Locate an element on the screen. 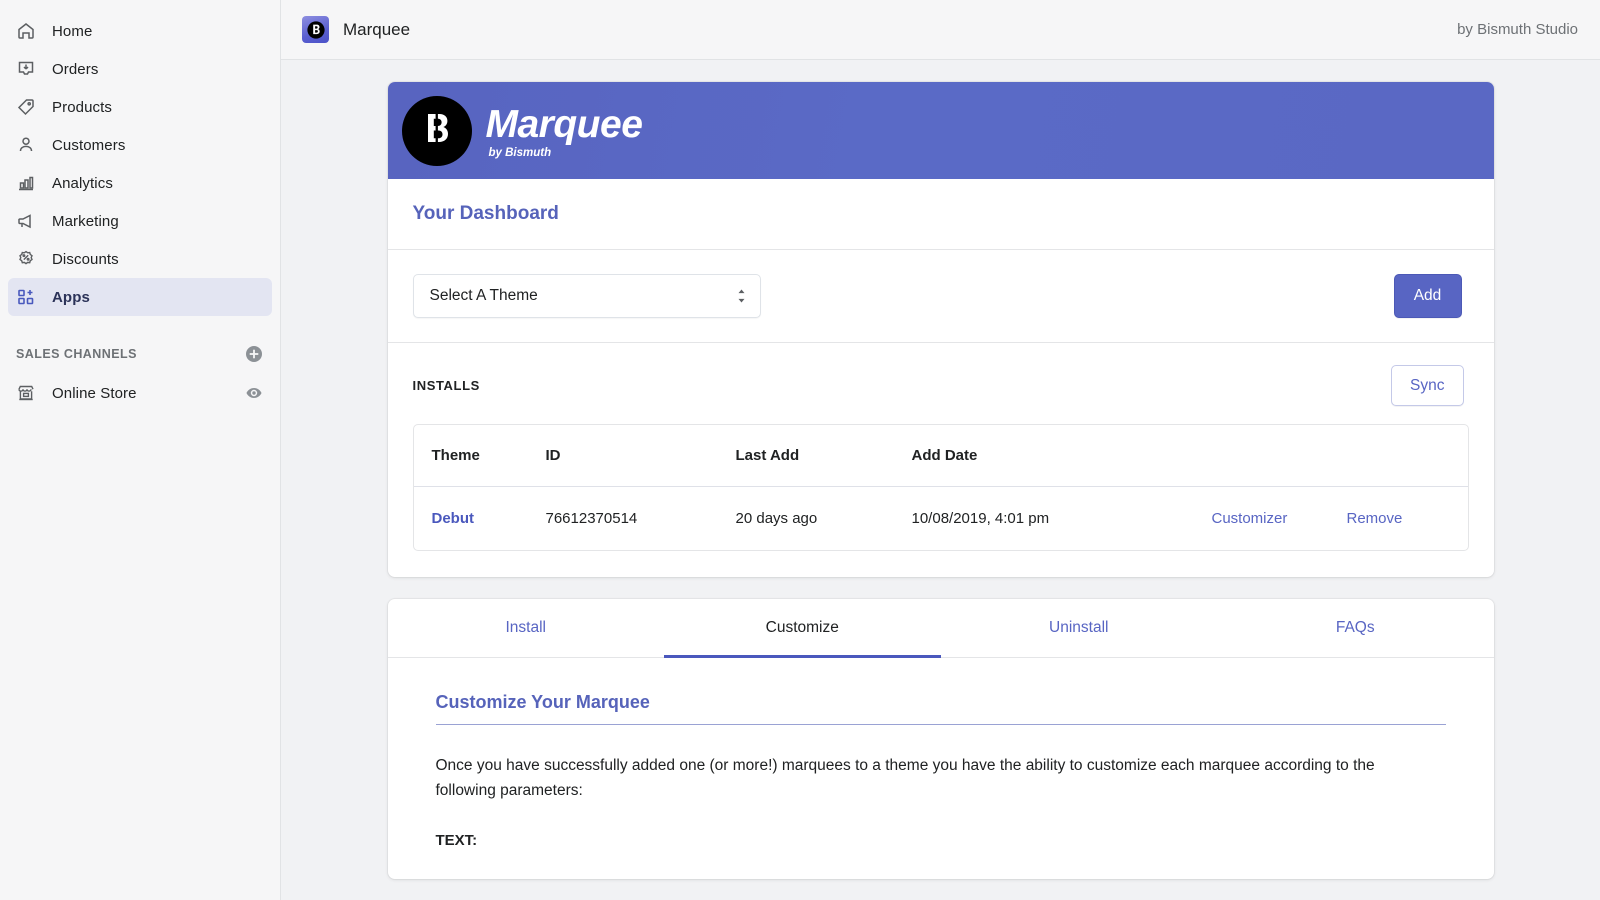  cell-customizer: Customizer is located at coordinates (1279, 519).